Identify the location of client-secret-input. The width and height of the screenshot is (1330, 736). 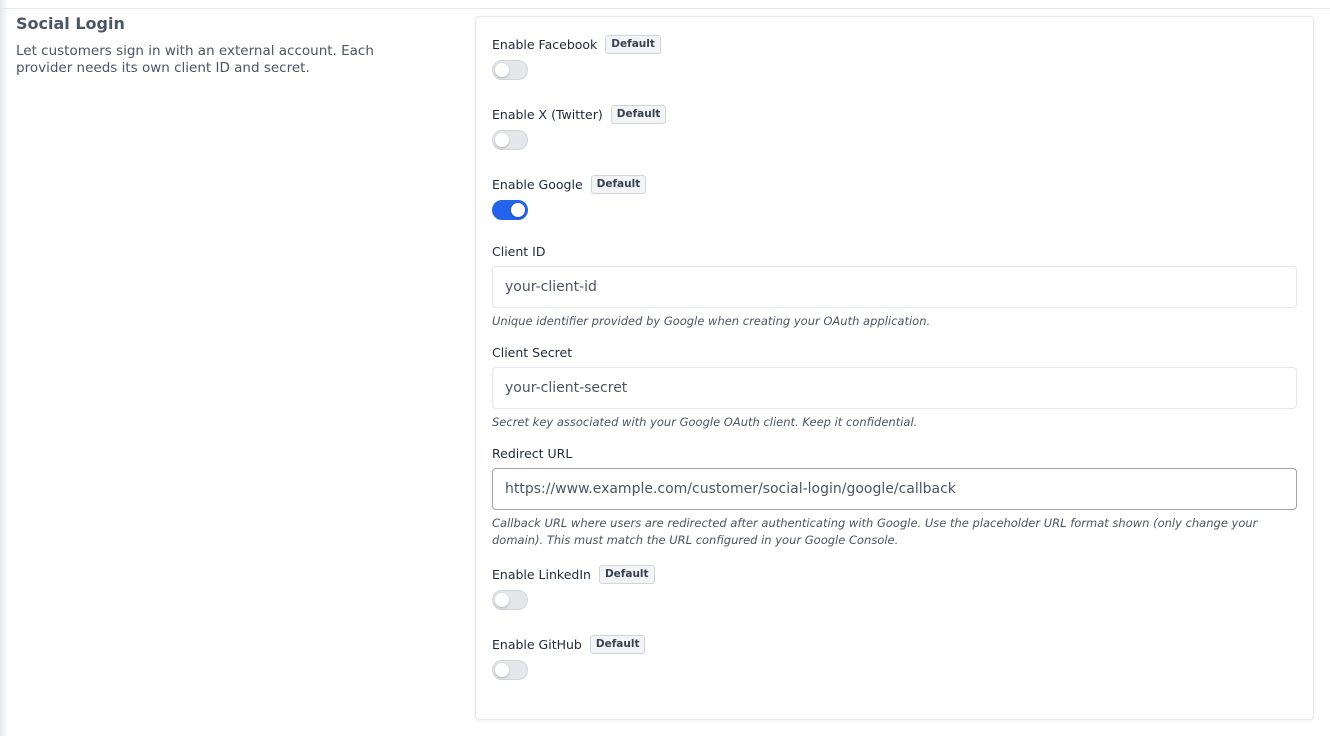
(894, 388).